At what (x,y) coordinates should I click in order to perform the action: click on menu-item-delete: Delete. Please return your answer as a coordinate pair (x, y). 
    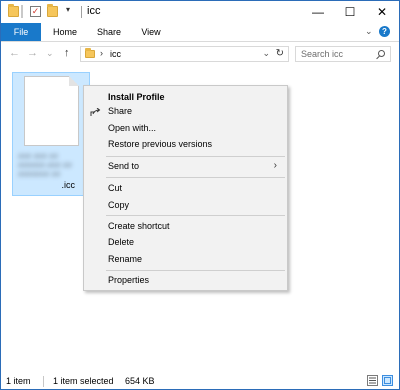
    Looking at the image, I should click on (185, 242).